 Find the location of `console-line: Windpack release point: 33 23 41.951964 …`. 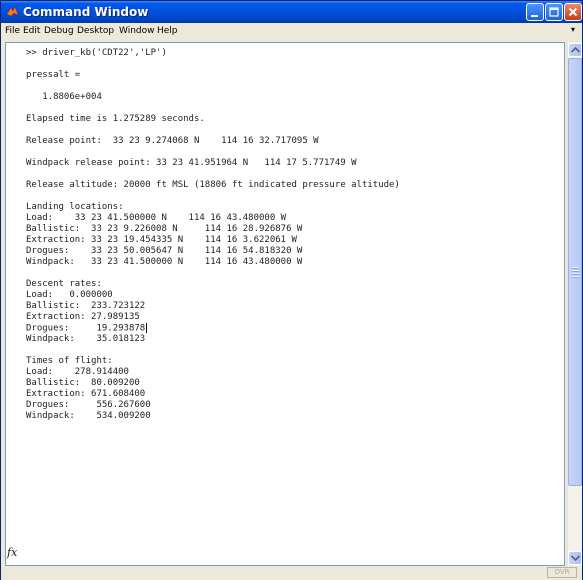

console-line: Windpack release point: 33 23 41.951964 … is located at coordinates (191, 163).